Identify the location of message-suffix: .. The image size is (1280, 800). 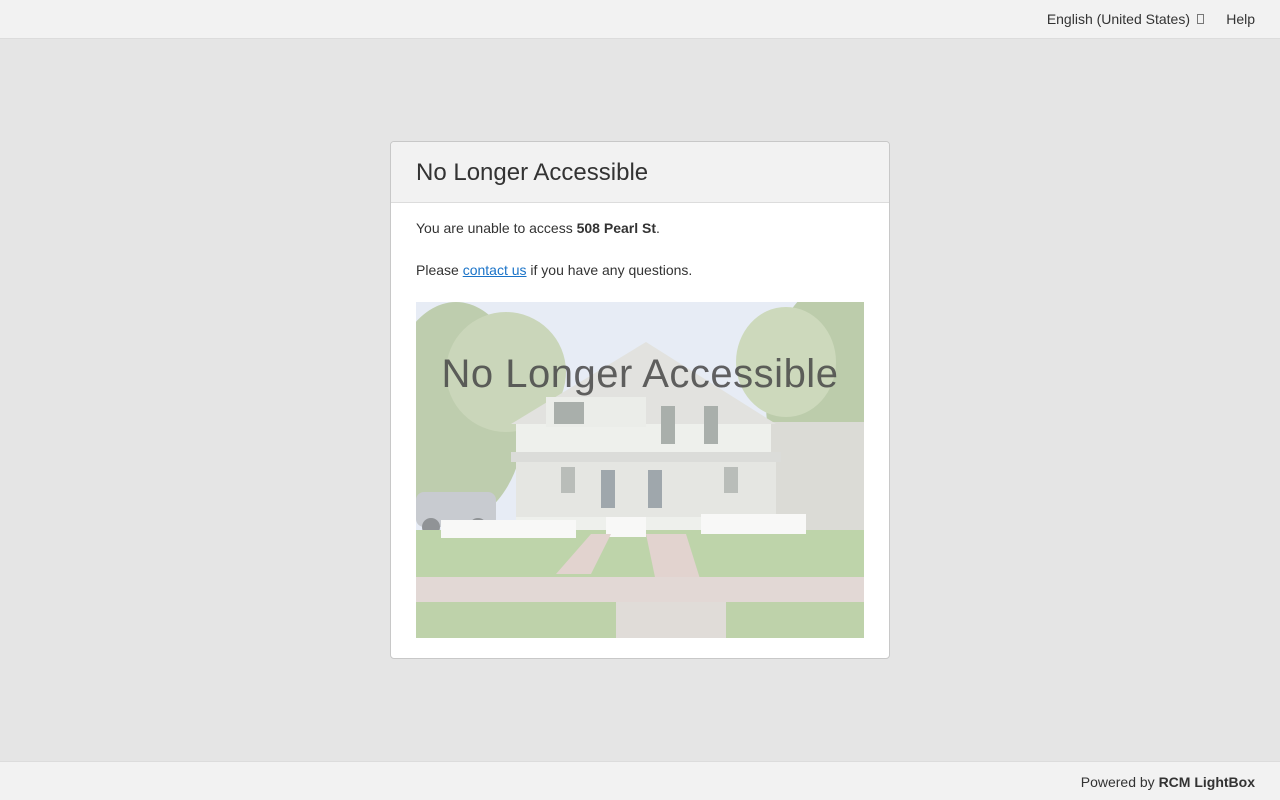
(658, 228).